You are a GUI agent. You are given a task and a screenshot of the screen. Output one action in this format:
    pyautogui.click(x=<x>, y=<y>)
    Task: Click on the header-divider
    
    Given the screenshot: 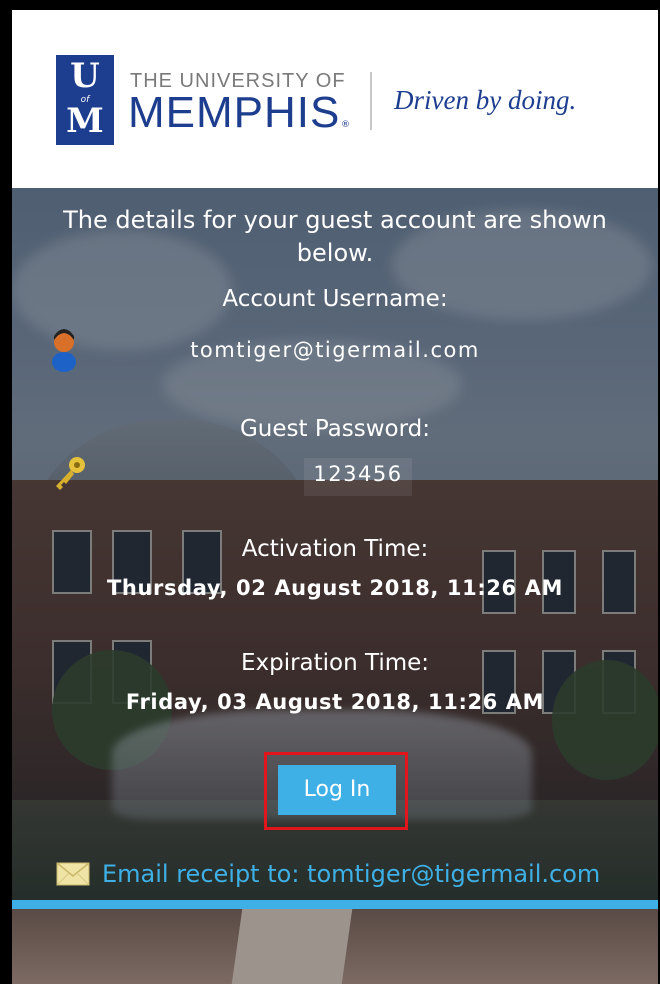 What is the action you would take?
    pyautogui.click(x=371, y=101)
    